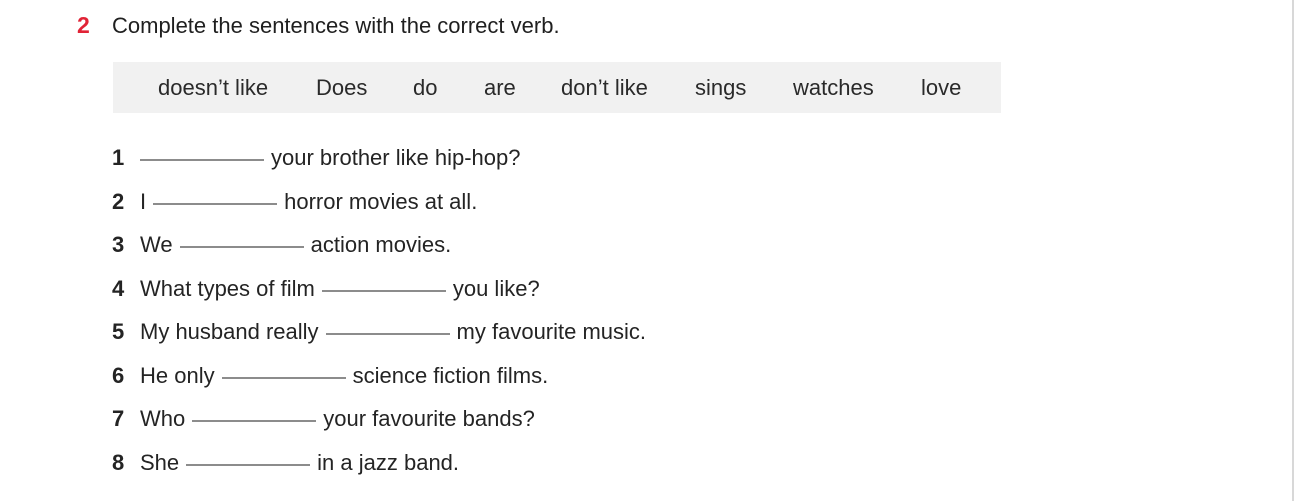 The height and width of the screenshot is (501, 1294). I want to click on item-number: 4, so click(118, 288).